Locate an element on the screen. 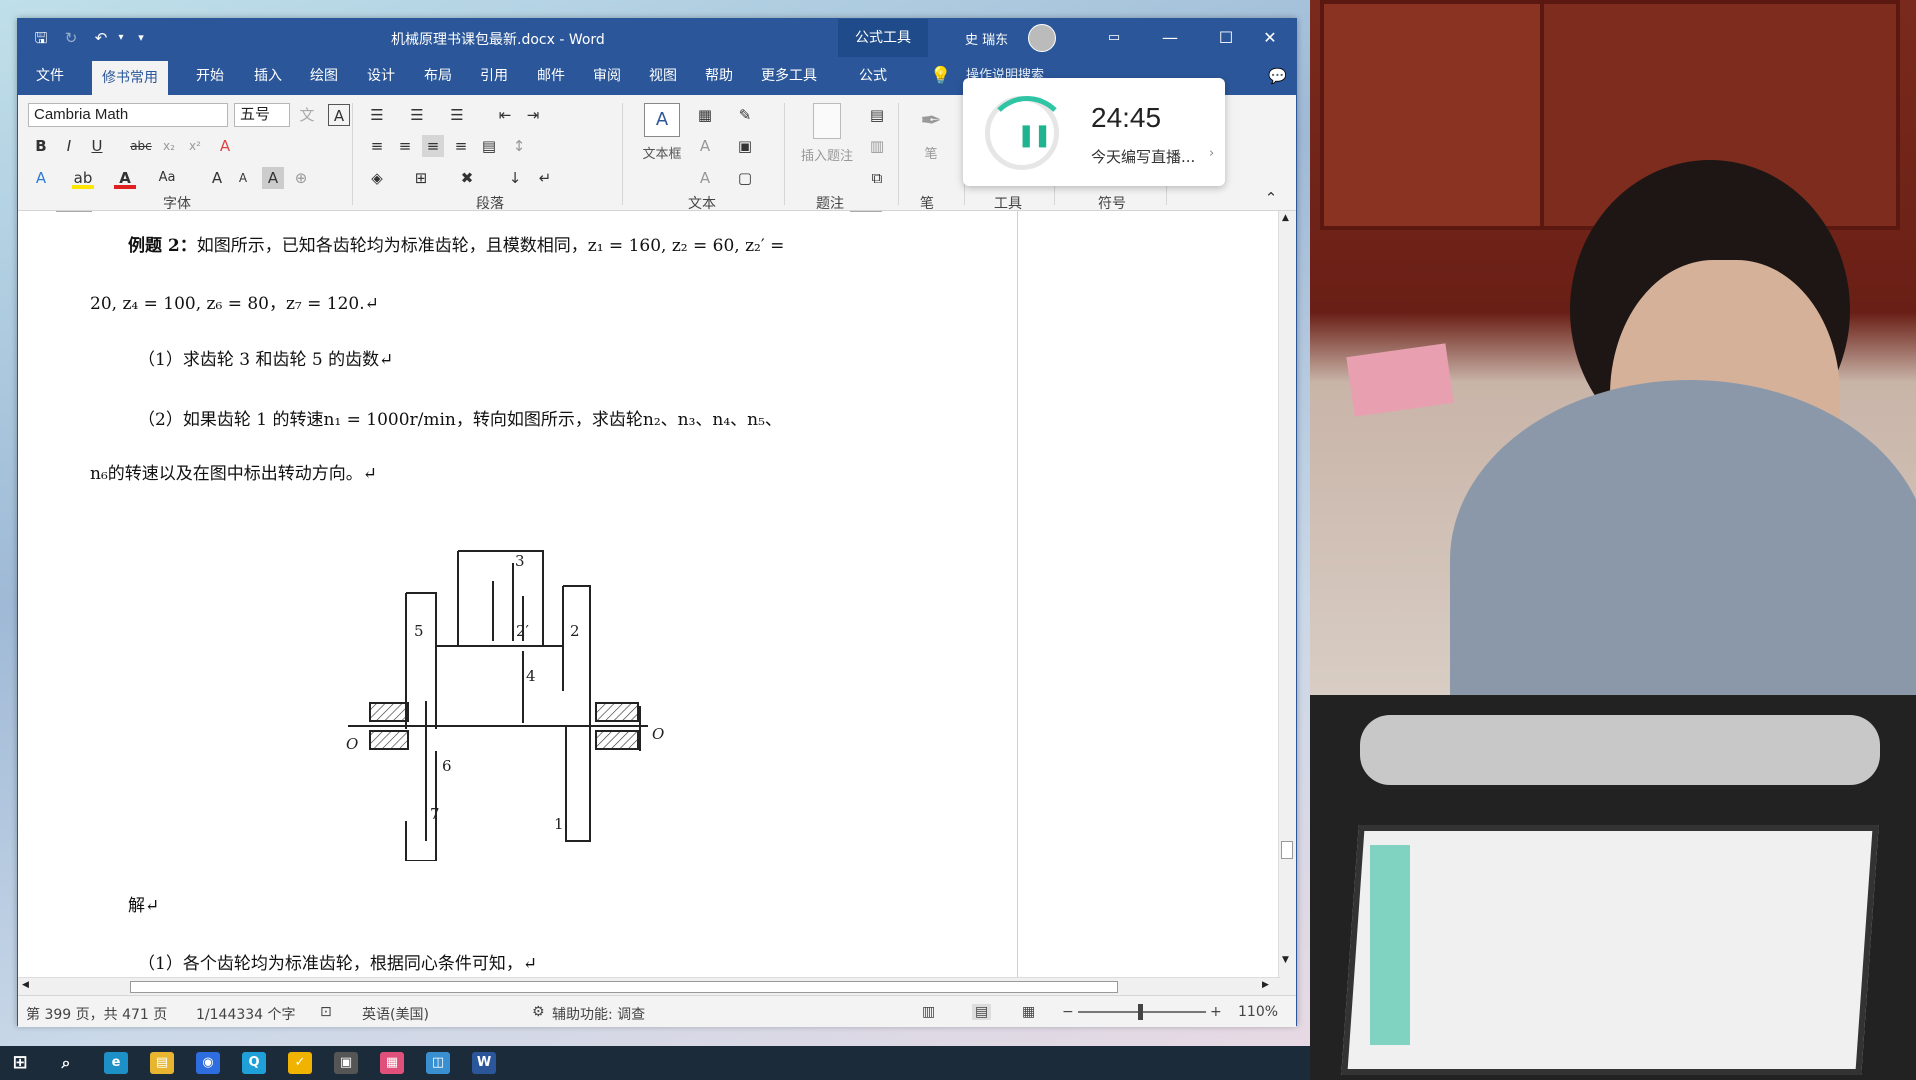 Image resolution: width=1916 pixels, height=1080 pixels. tab-design: 设计 is located at coordinates (381, 76).